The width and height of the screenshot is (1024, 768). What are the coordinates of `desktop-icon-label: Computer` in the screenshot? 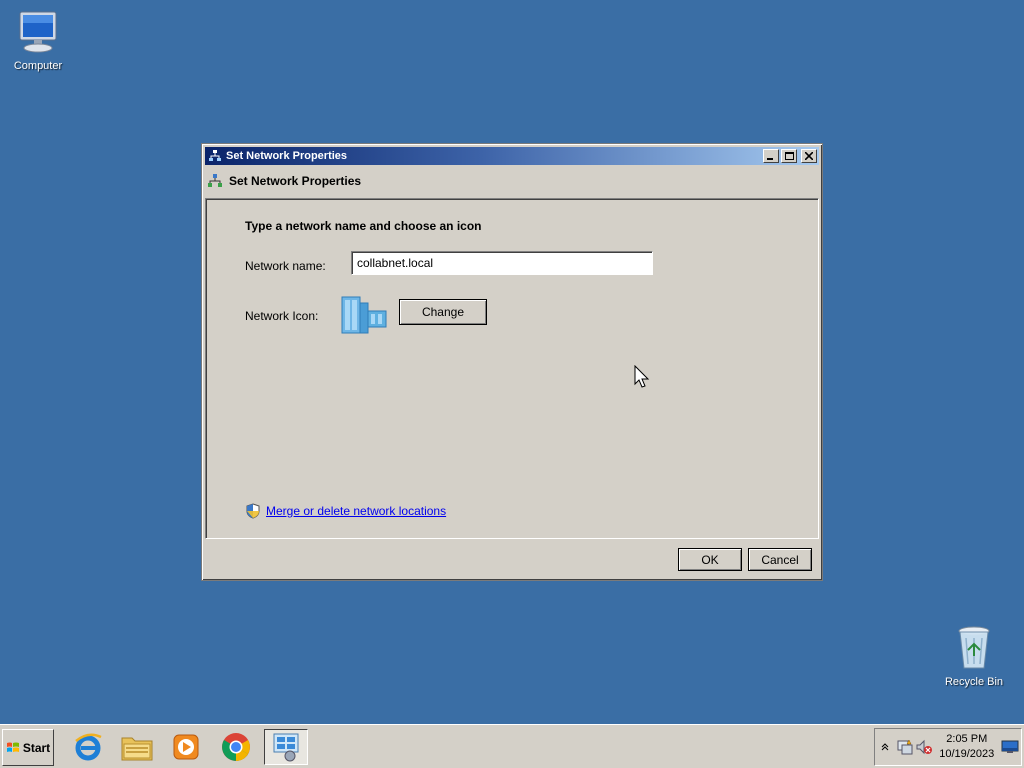 It's located at (38, 66).